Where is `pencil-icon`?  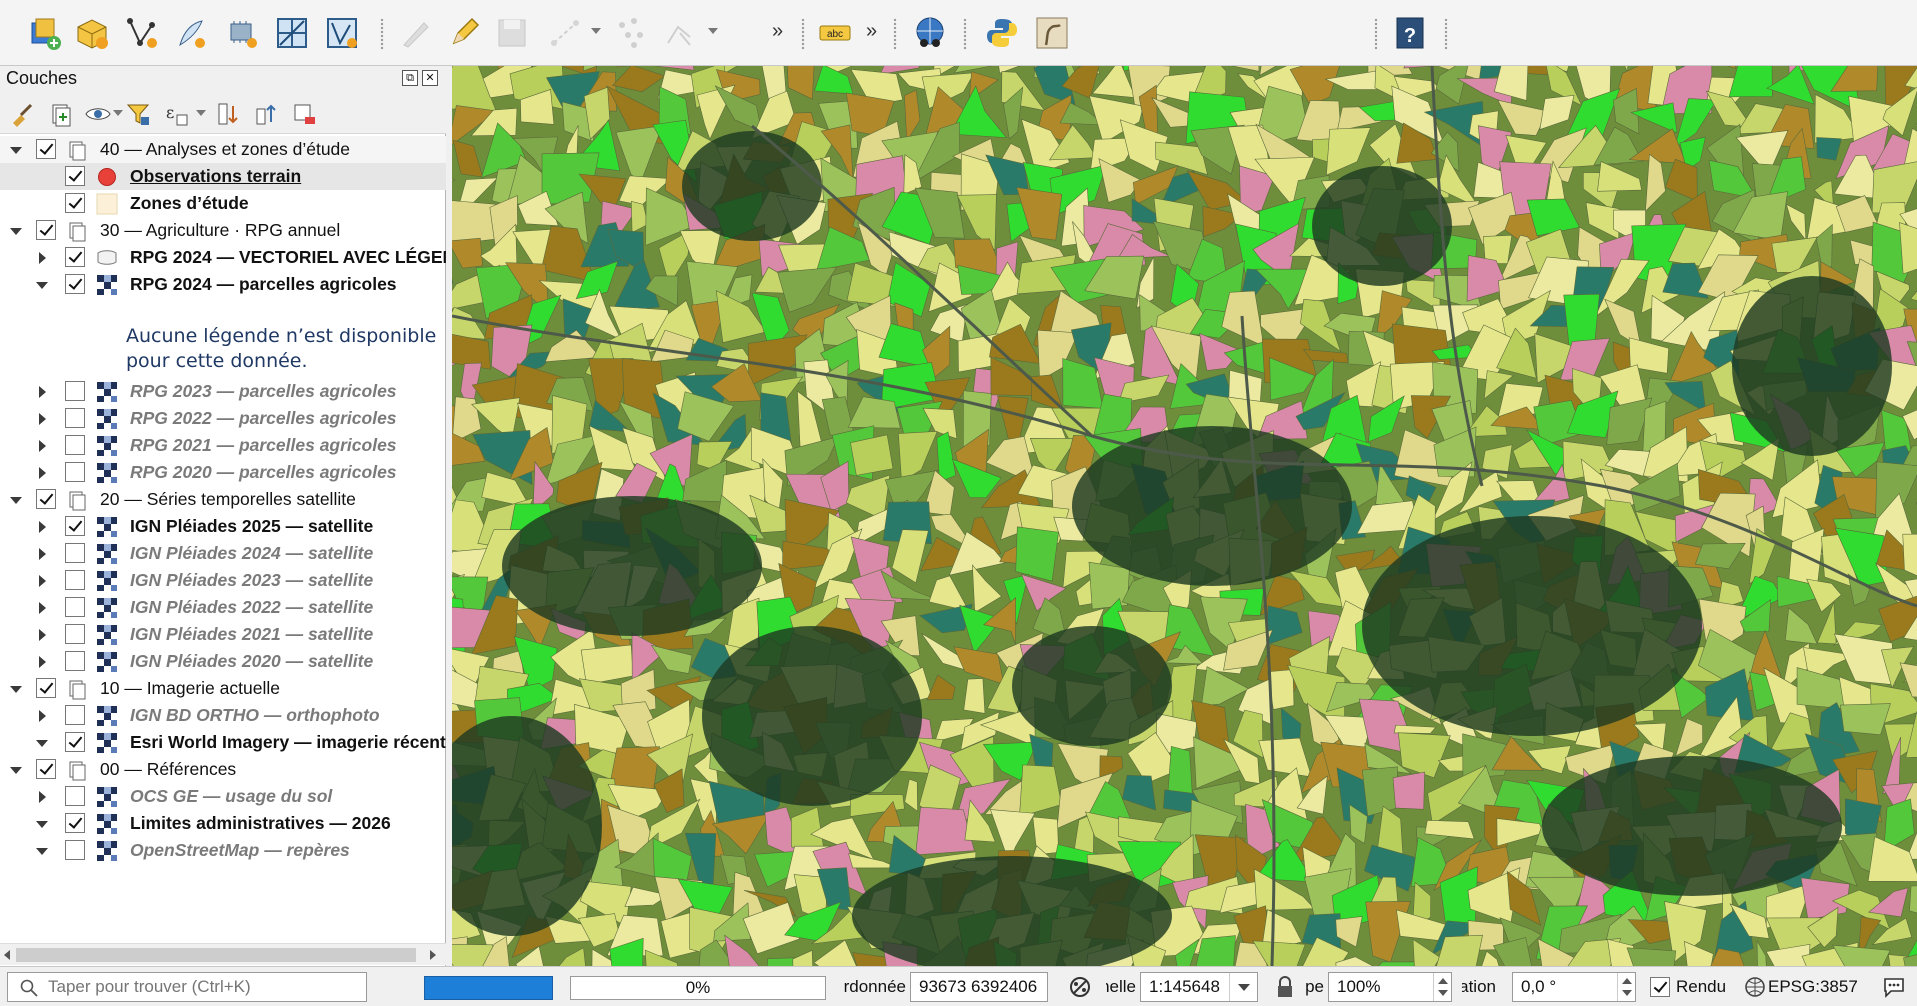
pencil-icon is located at coordinates (464, 33).